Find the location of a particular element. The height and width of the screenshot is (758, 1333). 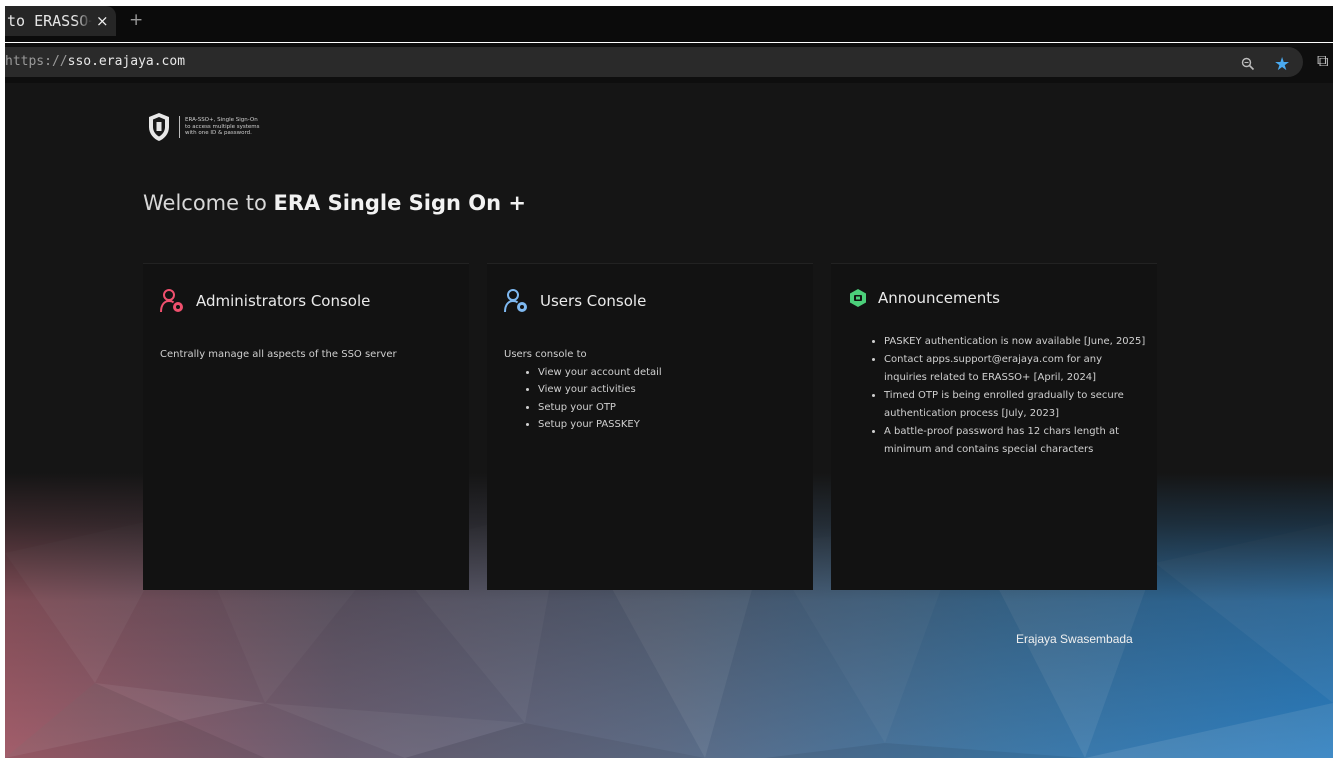

card-header: Users Console is located at coordinates (575, 301).